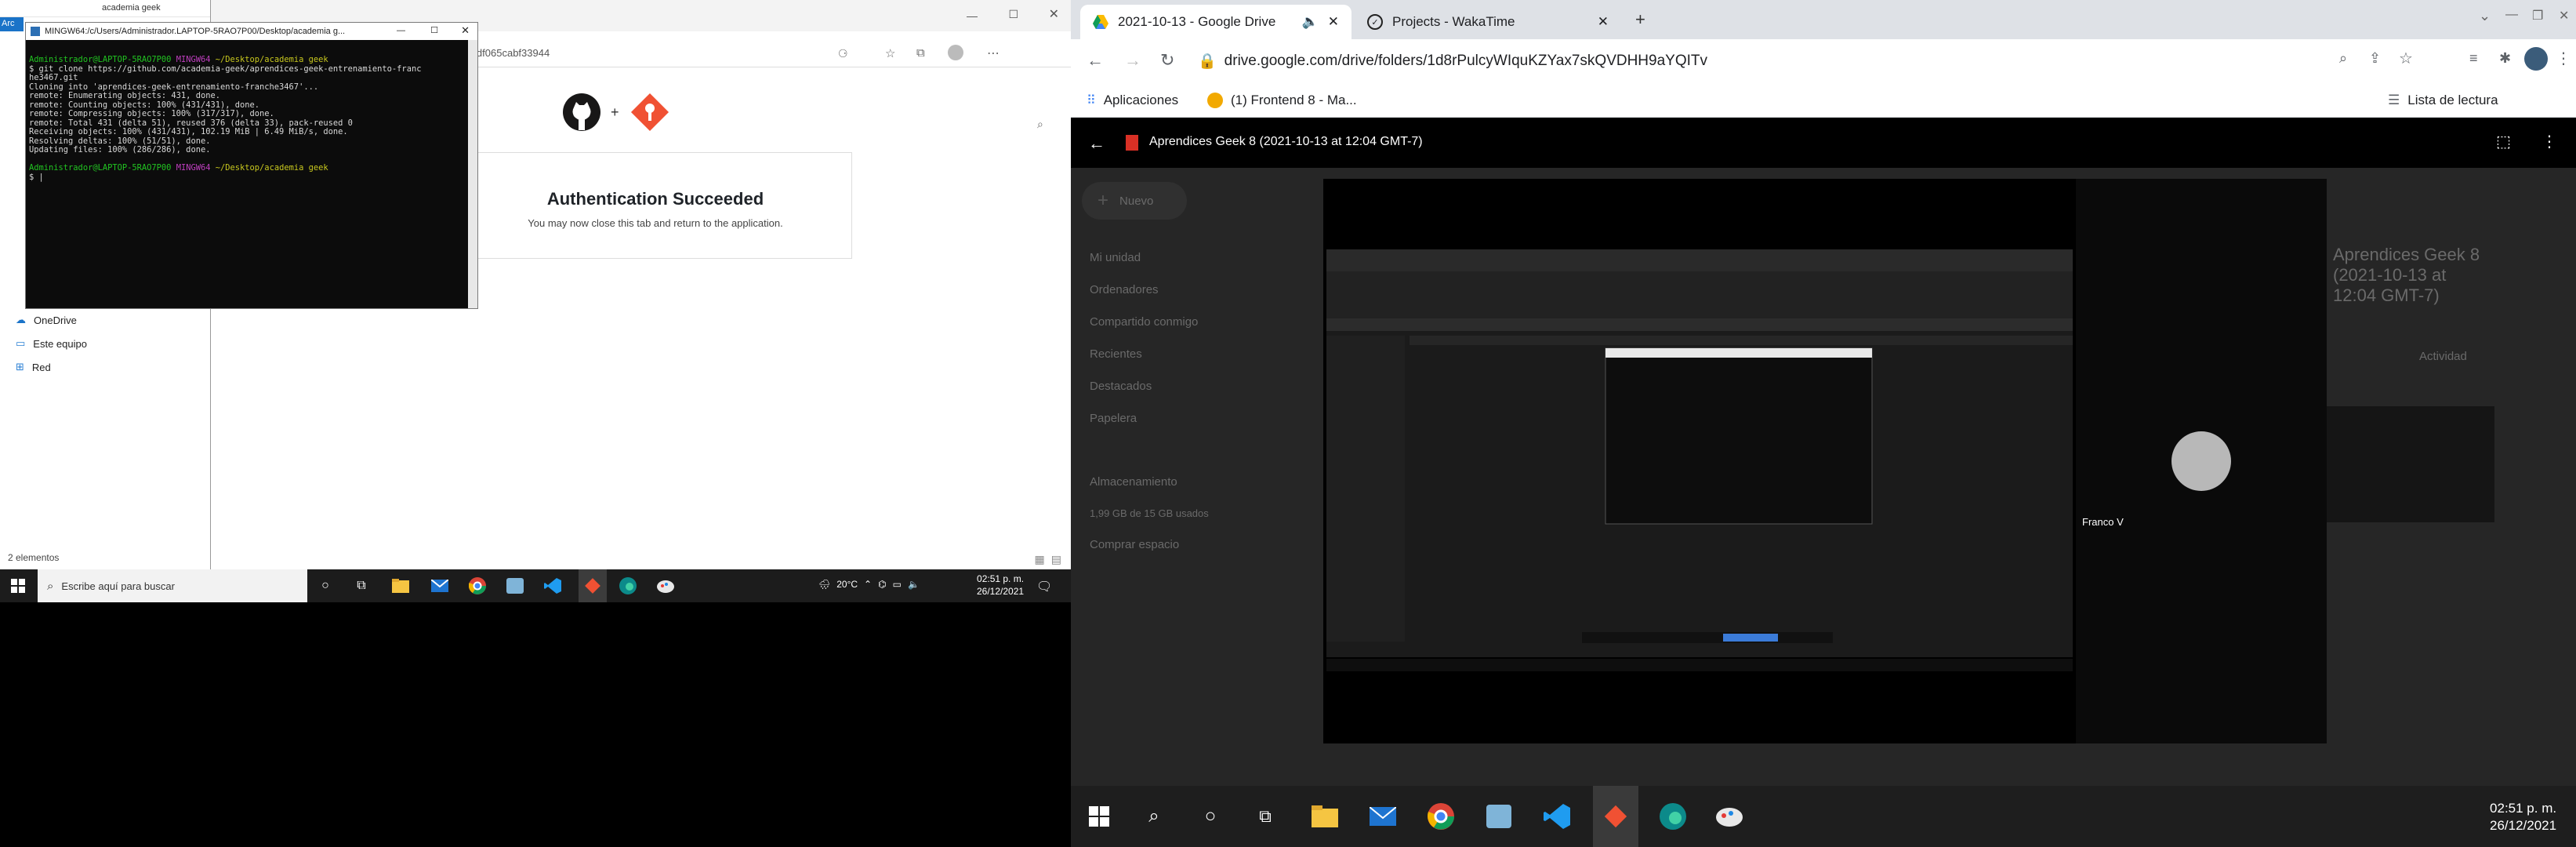 The image size is (2576, 847). What do you see at coordinates (2443, 100) in the screenshot?
I see `reading-list: ☰ Lista de lectura` at bounding box center [2443, 100].